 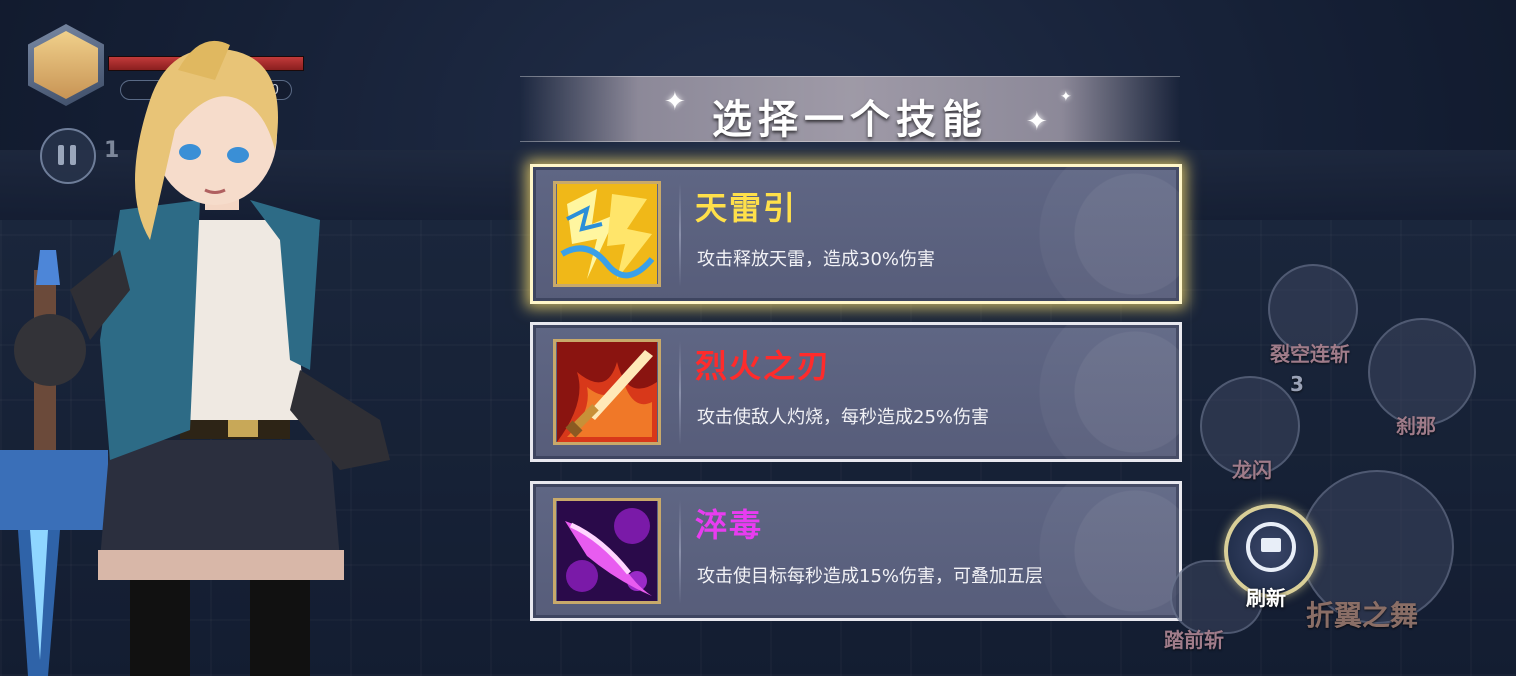 I want to click on poison-blade-icon, so click(x=607, y=551).